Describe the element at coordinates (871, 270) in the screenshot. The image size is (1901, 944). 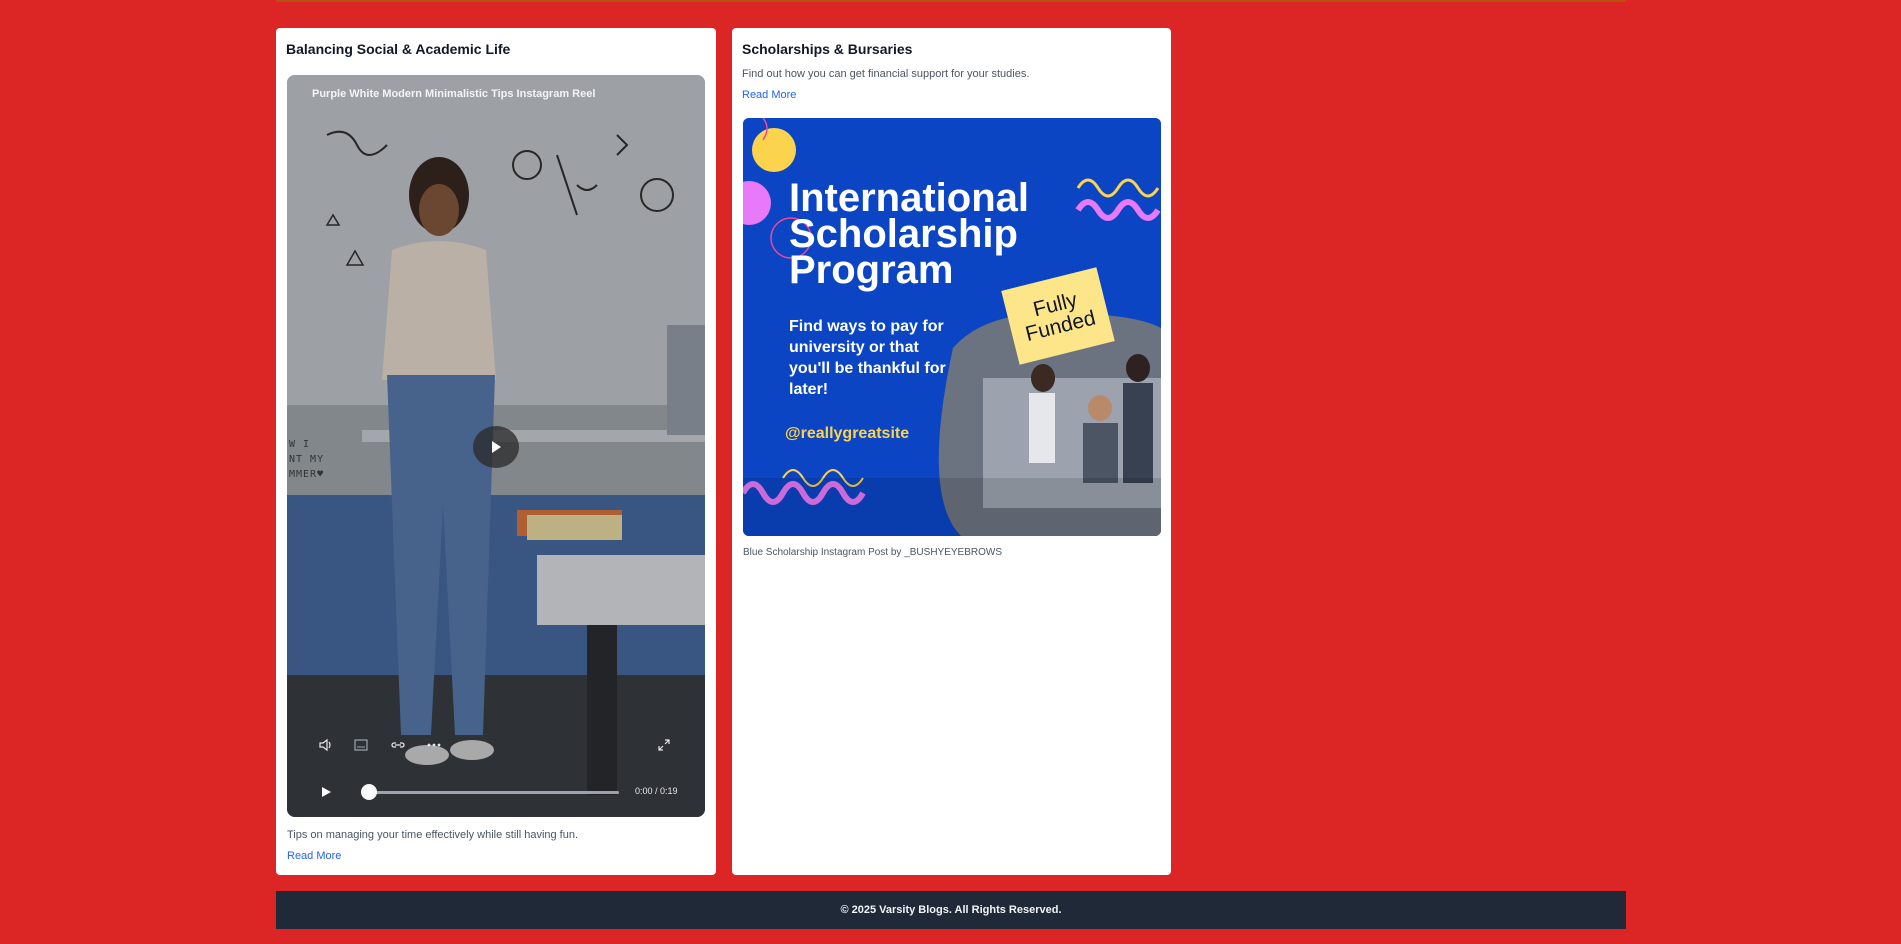
I see `poster-heading-line: Program` at that location.